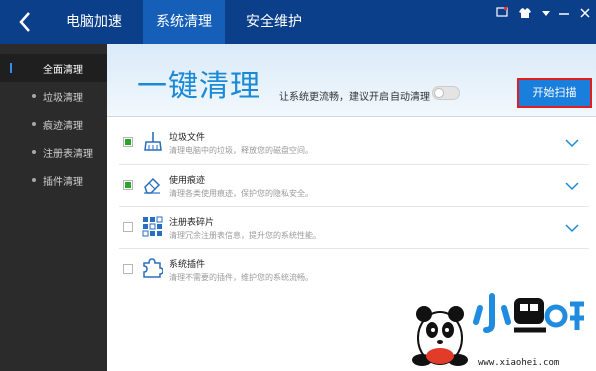  Describe the element at coordinates (354, 186) in the screenshot. I see `list-item-usage-traces: 使用痕迹 清理各类使用痕迹，保护您的隐私安全。` at that location.